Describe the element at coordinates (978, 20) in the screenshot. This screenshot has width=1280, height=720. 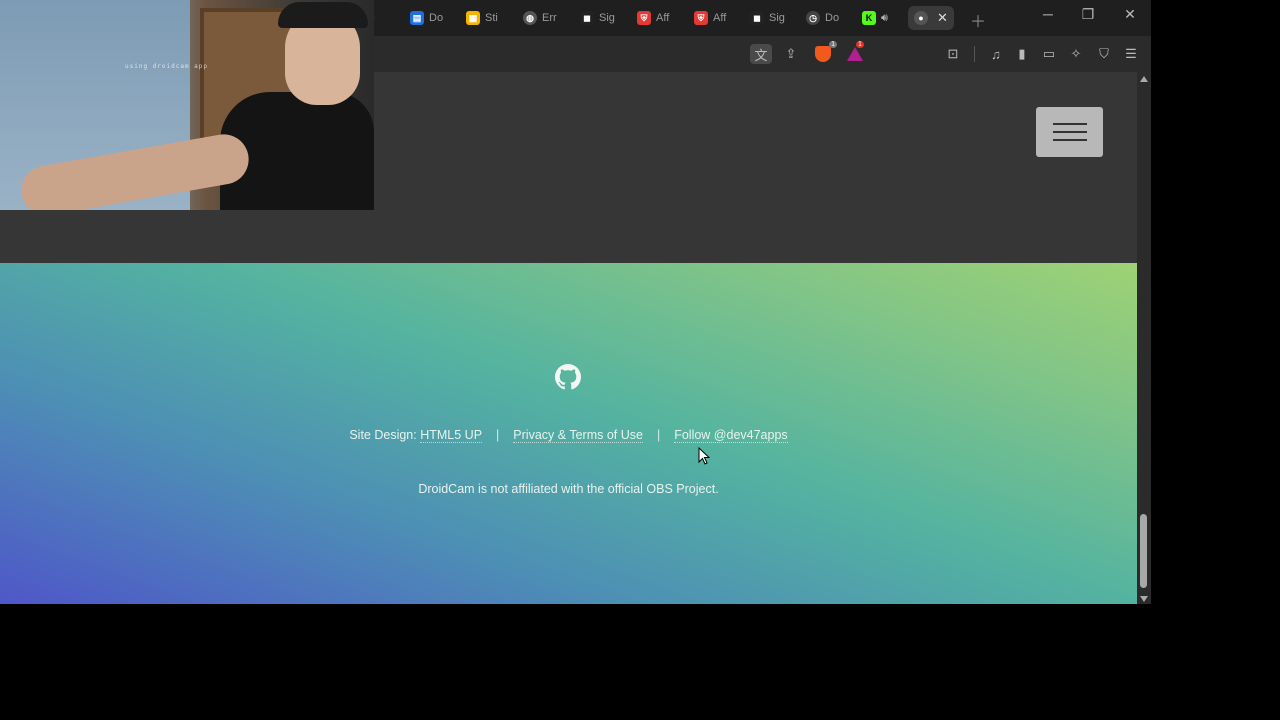
I see `new-tab-button: ＋` at that location.